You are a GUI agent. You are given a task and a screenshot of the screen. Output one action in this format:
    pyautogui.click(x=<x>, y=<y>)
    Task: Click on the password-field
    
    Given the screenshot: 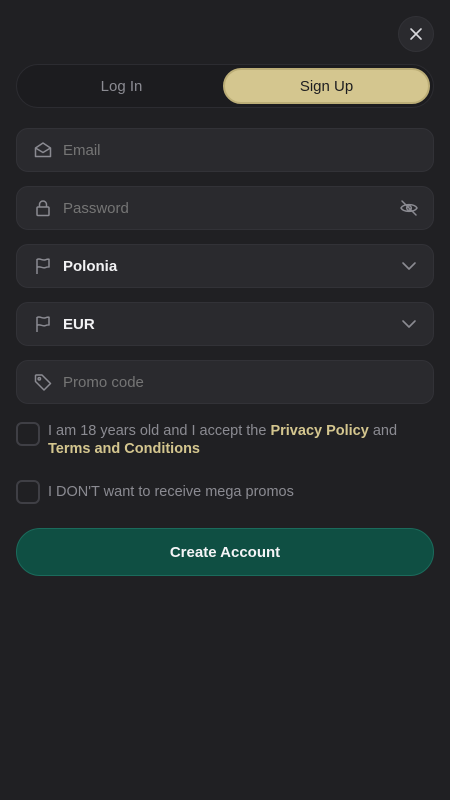 What is the action you would take?
    pyautogui.click(x=225, y=208)
    